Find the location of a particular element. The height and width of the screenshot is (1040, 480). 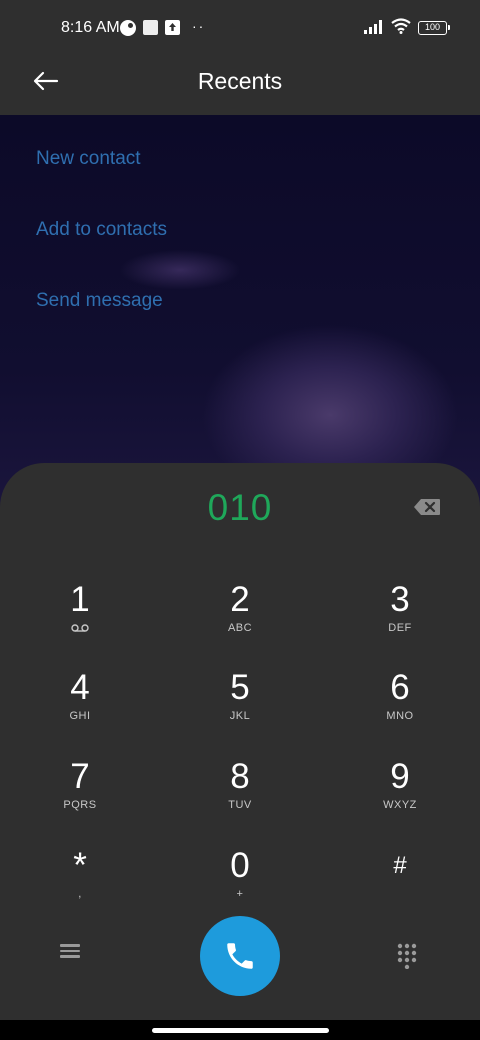

upload-icon is located at coordinates (172, 27).